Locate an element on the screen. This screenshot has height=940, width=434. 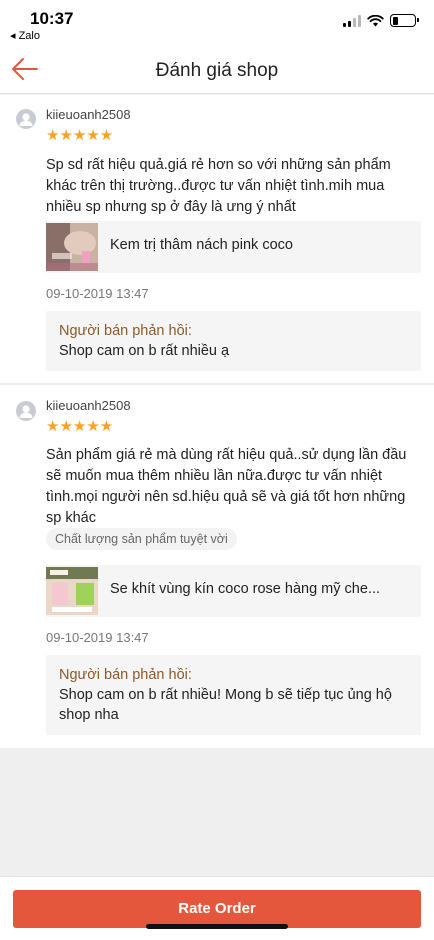
review-tag: Chất lượng sản phẩm tuyệt vời is located at coordinates (141, 539).